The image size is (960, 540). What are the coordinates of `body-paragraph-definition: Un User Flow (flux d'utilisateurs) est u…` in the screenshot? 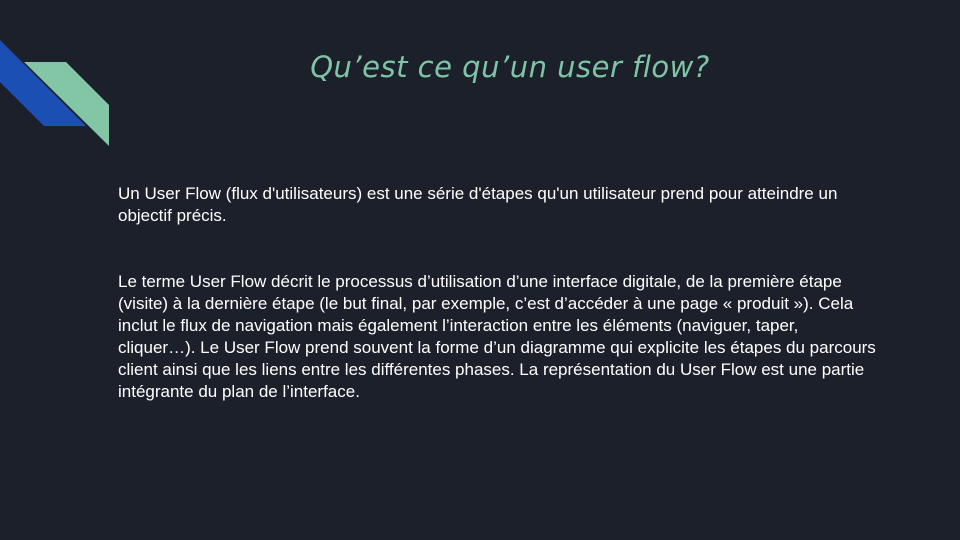 It's located at (478, 204).